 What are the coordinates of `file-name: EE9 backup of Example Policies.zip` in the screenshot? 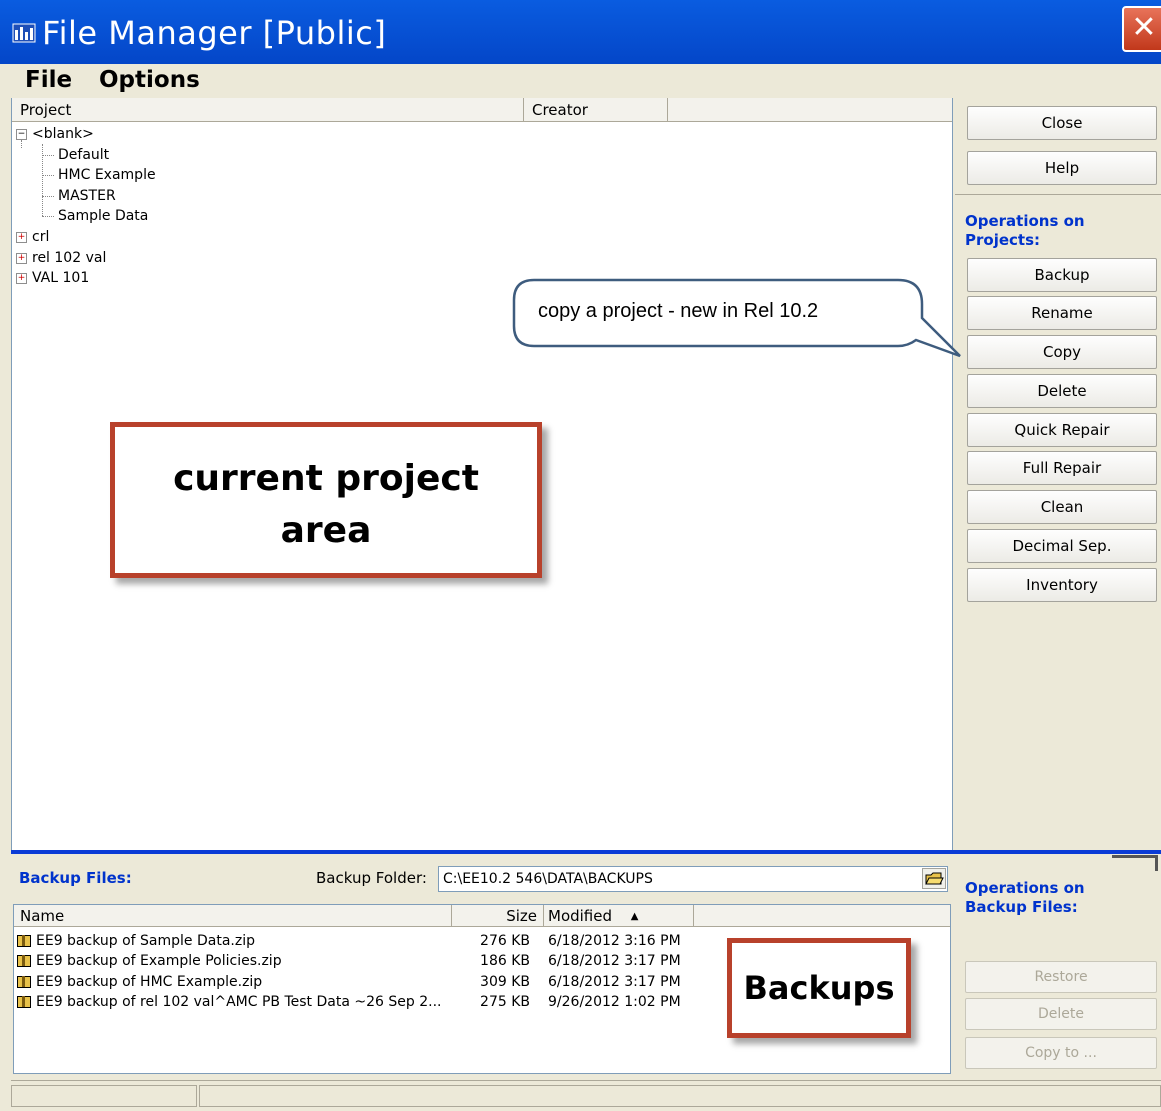 It's located at (159, 961).